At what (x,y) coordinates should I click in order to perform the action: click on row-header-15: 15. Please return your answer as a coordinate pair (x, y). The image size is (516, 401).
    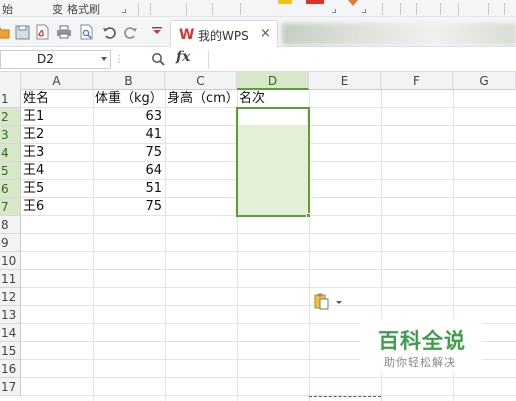
    Looking at the image, I should click on (10, 351).